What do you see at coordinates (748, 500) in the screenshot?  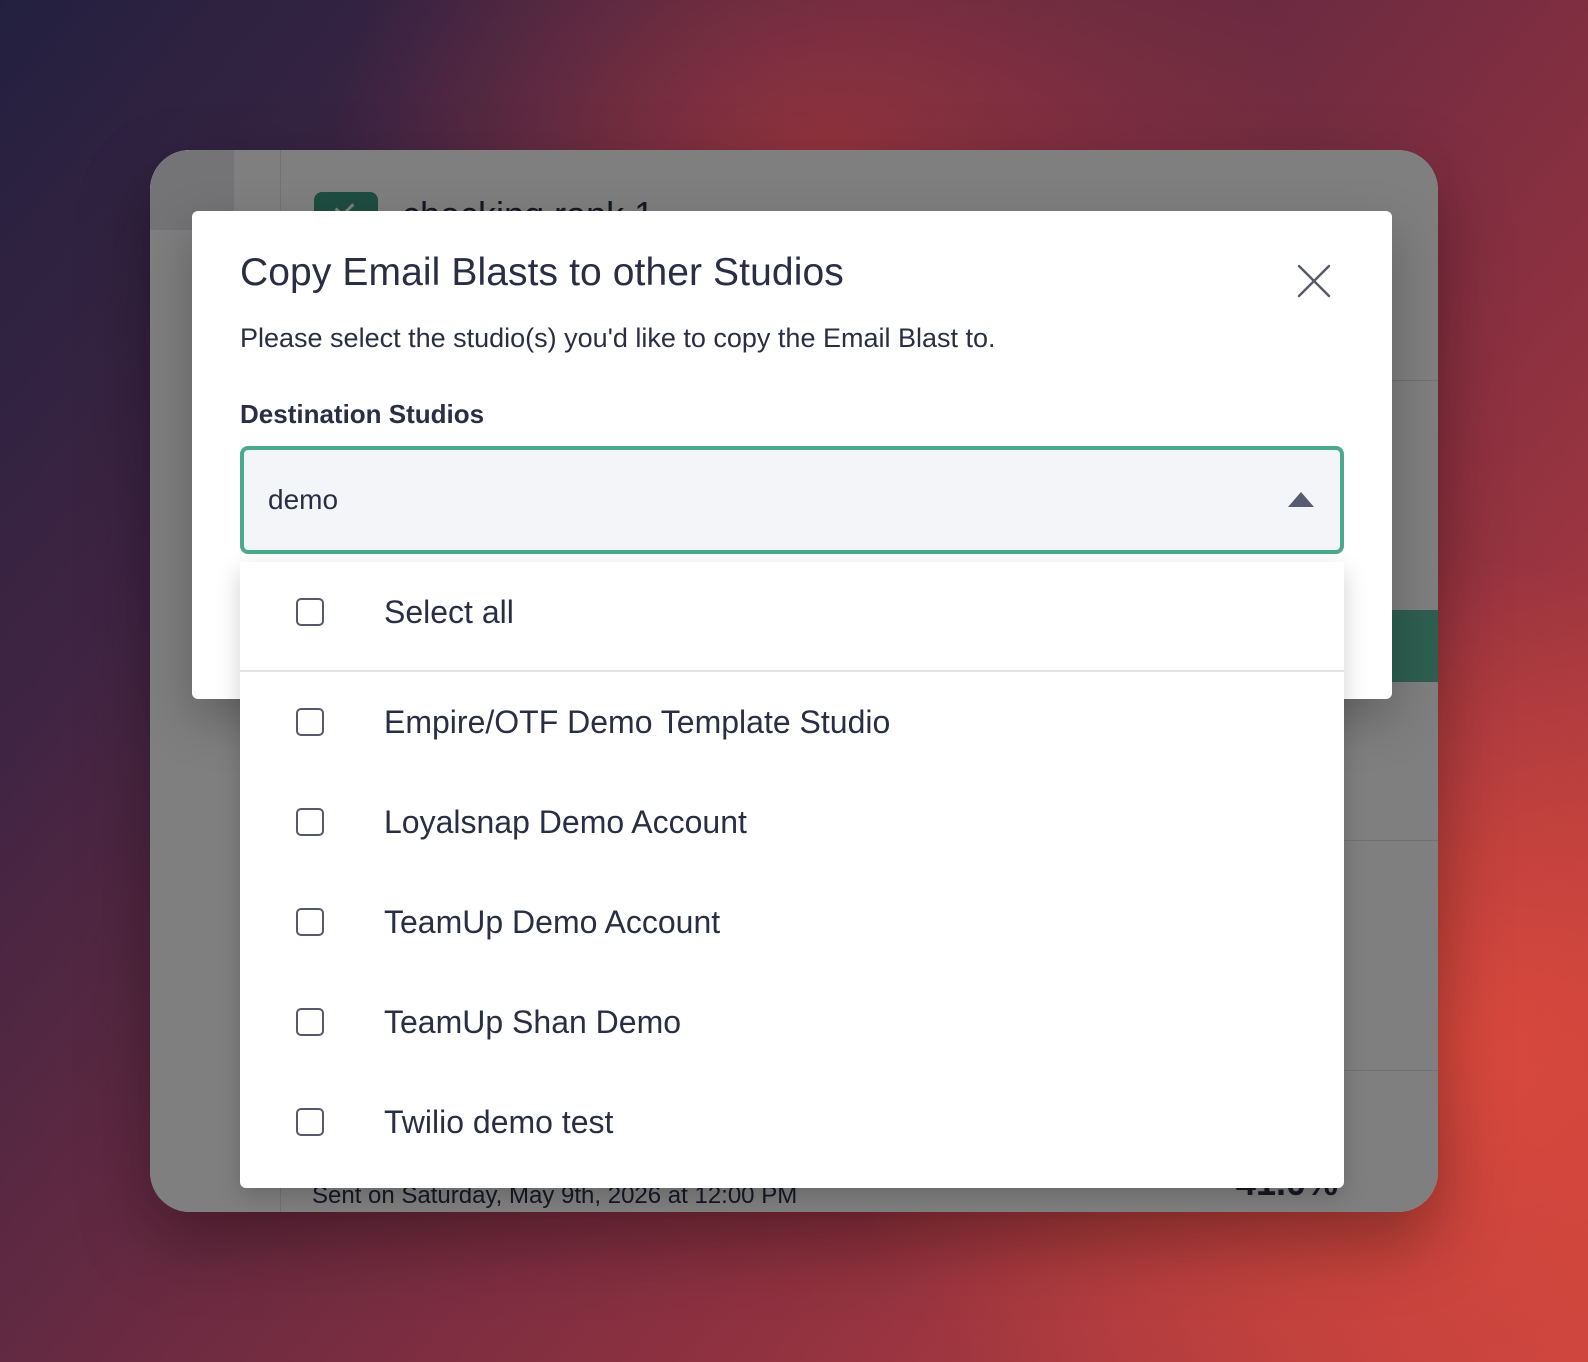 I see `studio-search-input` at bounding box center [748, 500].